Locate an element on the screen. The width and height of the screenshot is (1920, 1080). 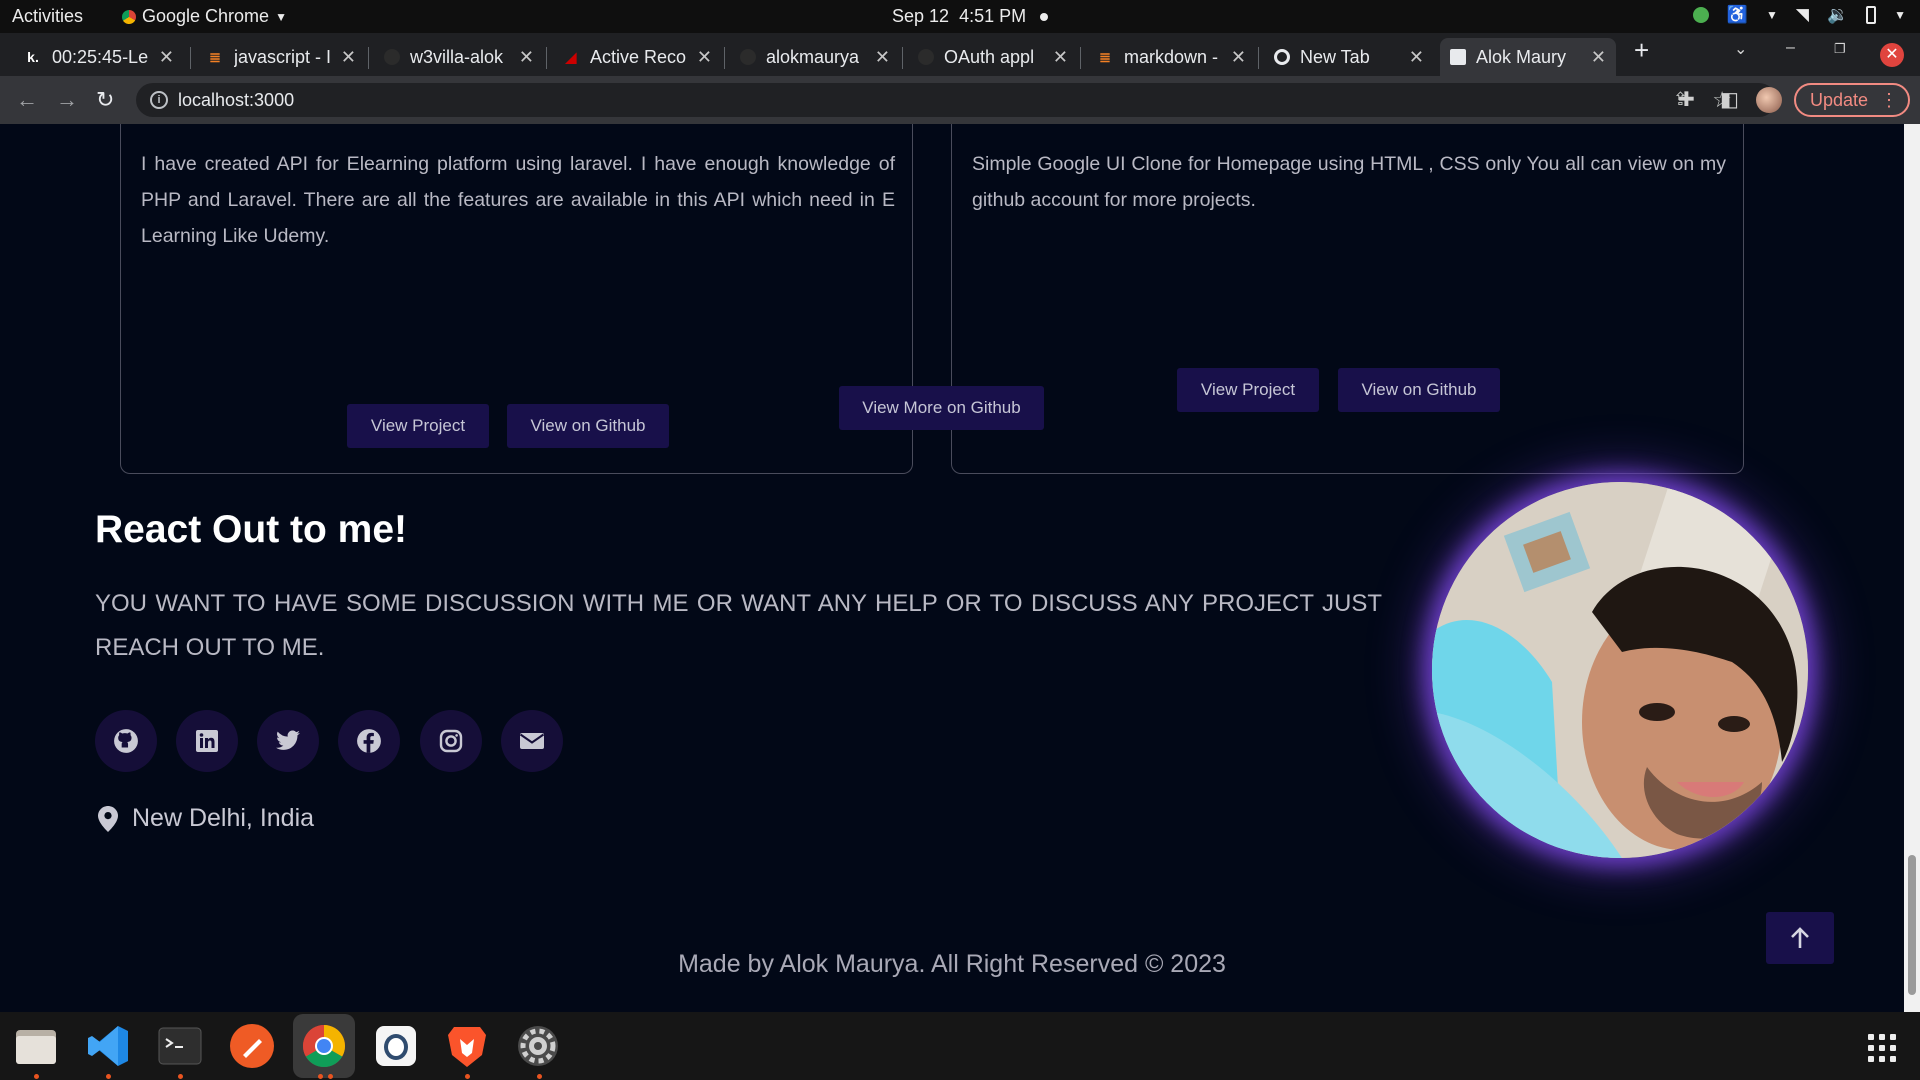
minimize-icon: – is located at coordinates (1790, 48).